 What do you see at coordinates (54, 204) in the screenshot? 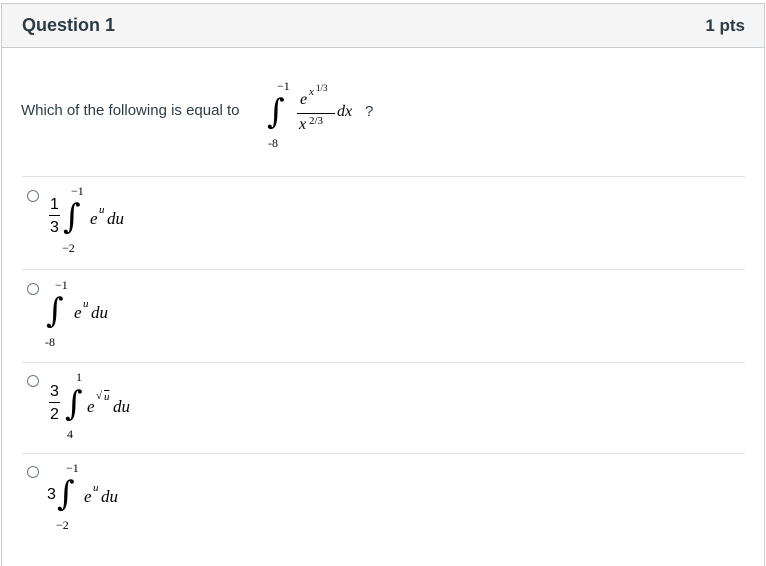
I see `answer-1-coef-num: 1` at bounding box center [54, 204].